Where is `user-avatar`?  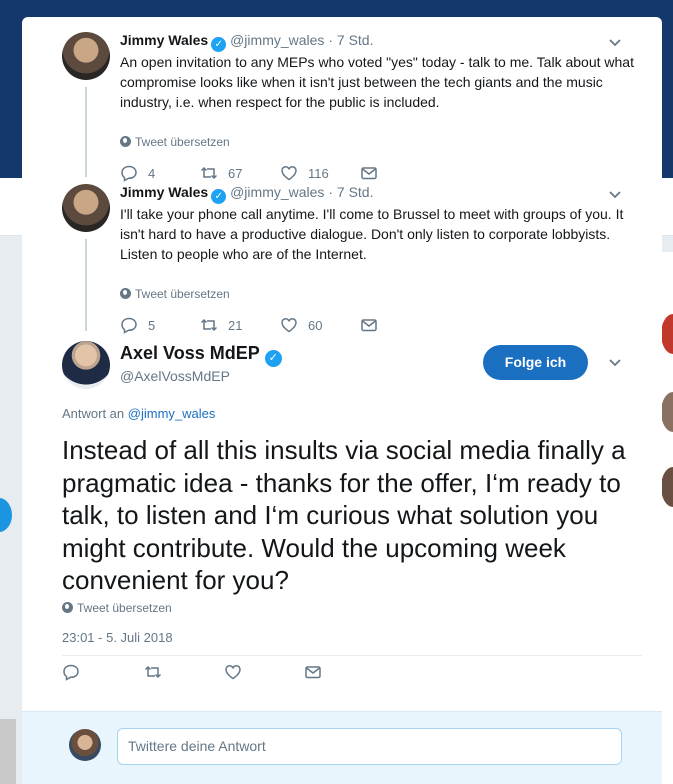 user-avatar is located at coordinates (85, 745).